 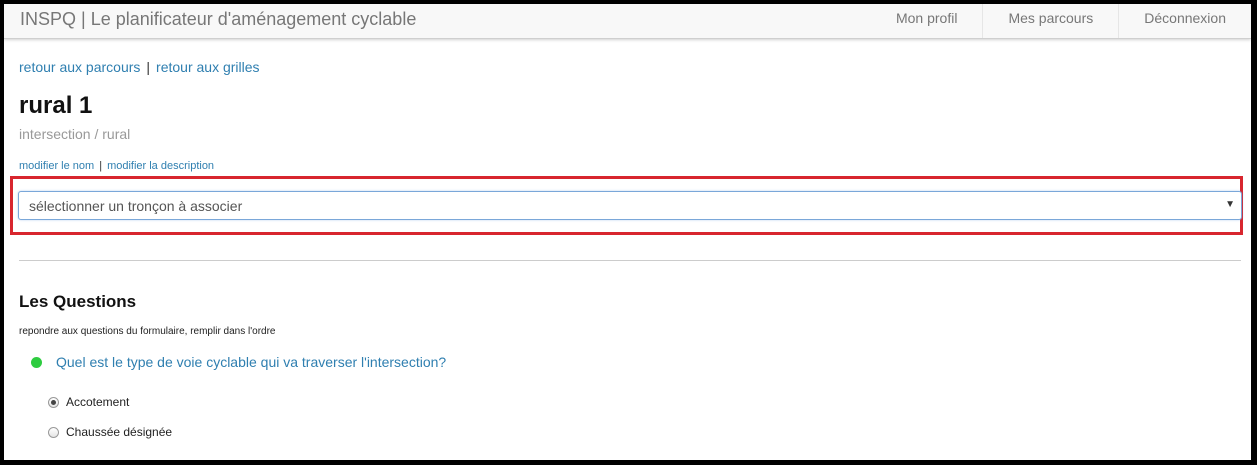 I want to click on nav-item-mon-profil: Mon profil, so click(x=926, y=21).